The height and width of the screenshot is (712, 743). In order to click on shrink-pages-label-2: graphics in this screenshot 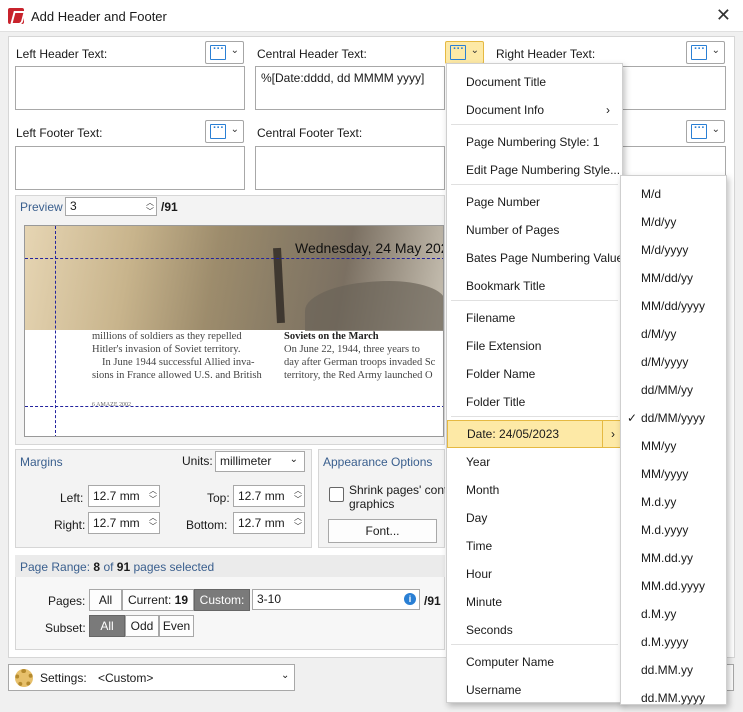, I will do `click(372, 504)`.